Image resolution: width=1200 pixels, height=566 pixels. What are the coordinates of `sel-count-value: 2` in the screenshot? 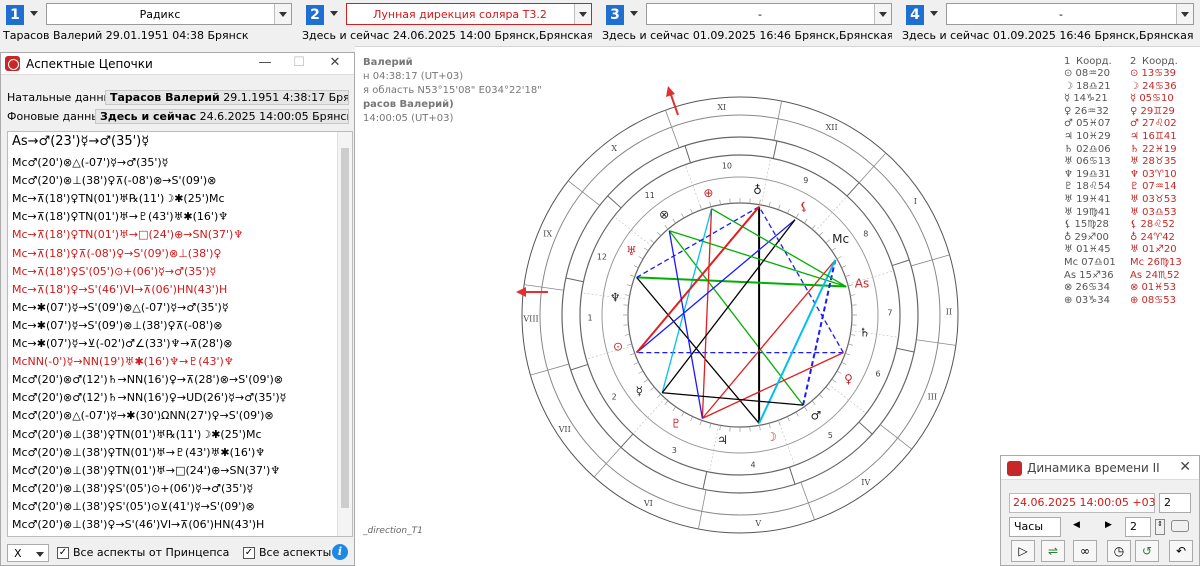 It's located at (1167, 502).